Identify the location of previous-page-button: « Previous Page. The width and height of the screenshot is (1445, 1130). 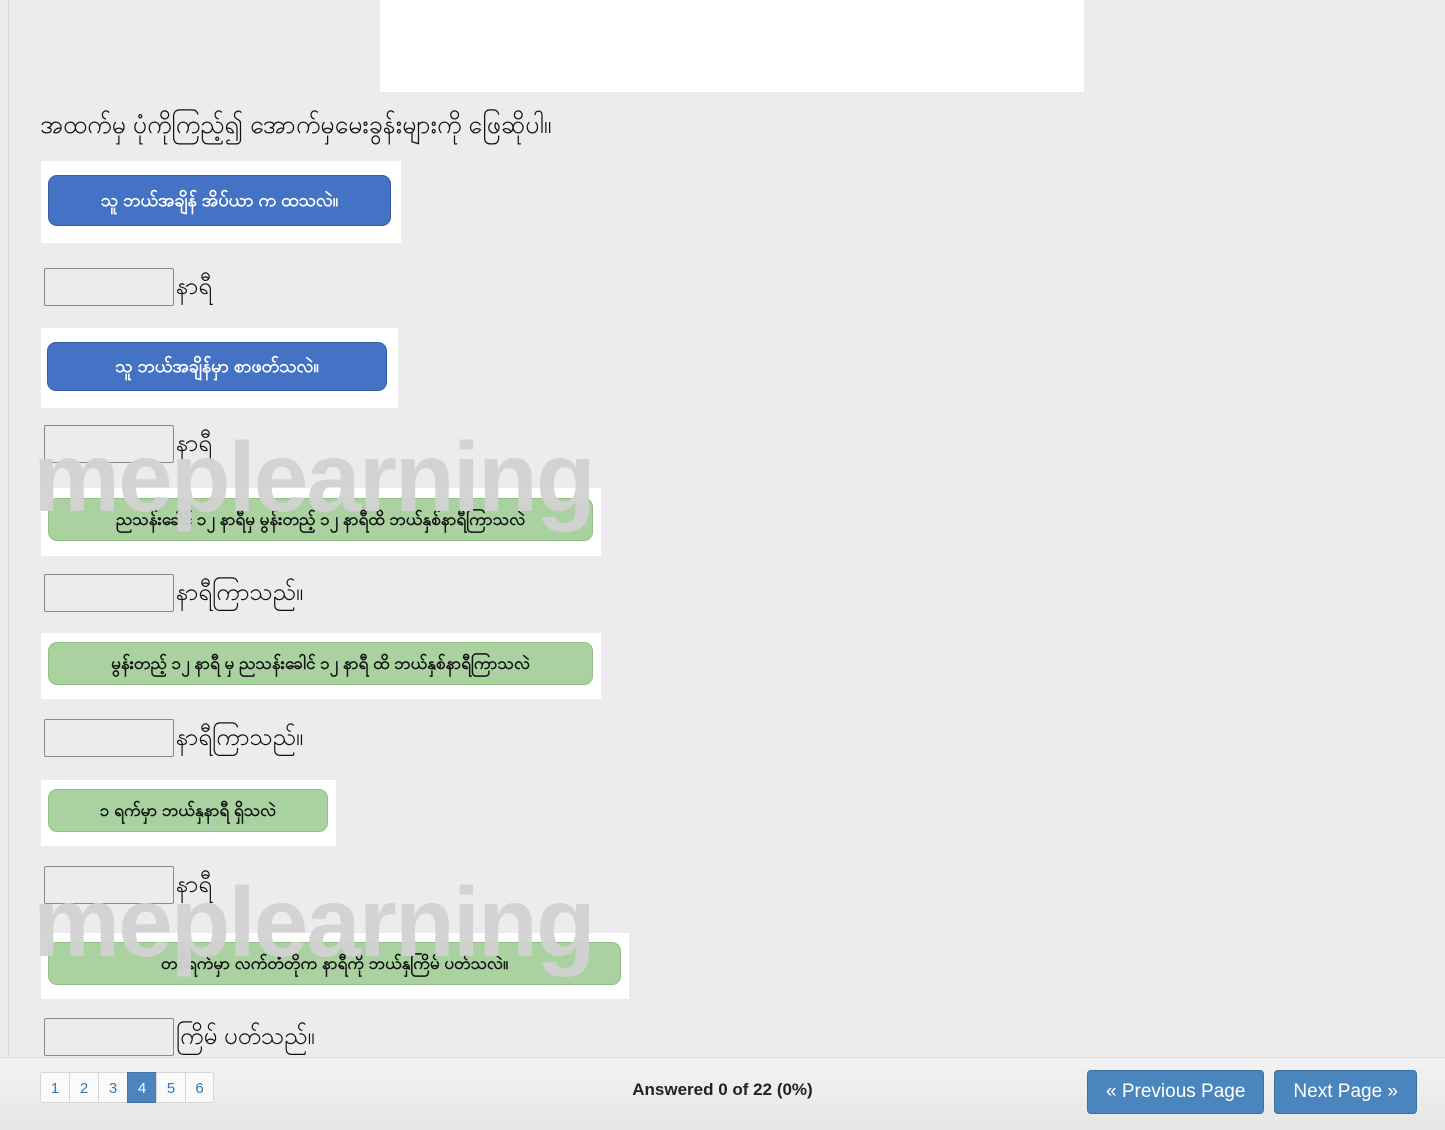
(1176, 1092).